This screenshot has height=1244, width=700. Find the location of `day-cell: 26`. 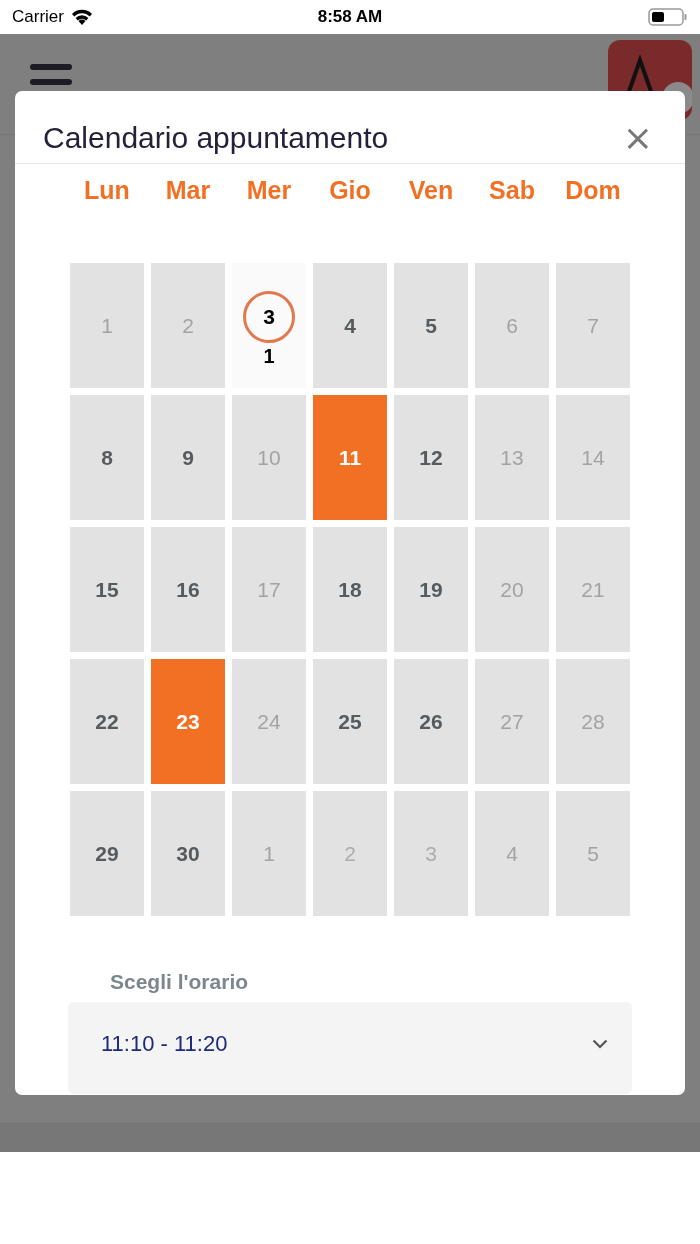

day-cell: 26 is located at coordinates (431, 721).